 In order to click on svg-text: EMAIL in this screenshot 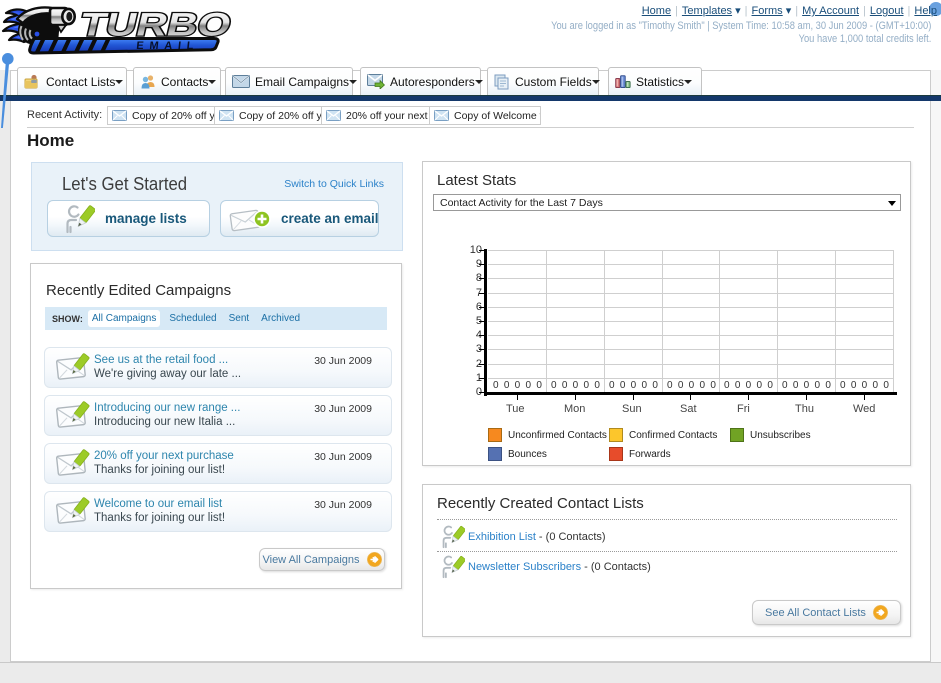, I will do `click(168, 46)`.